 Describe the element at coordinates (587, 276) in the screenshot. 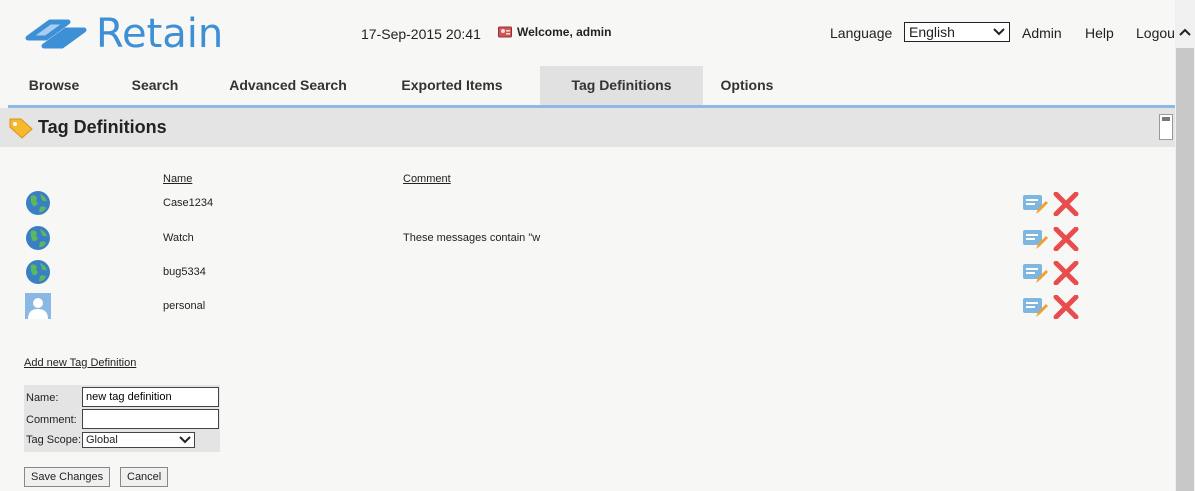

I see `table-row: bug5334` at that location.